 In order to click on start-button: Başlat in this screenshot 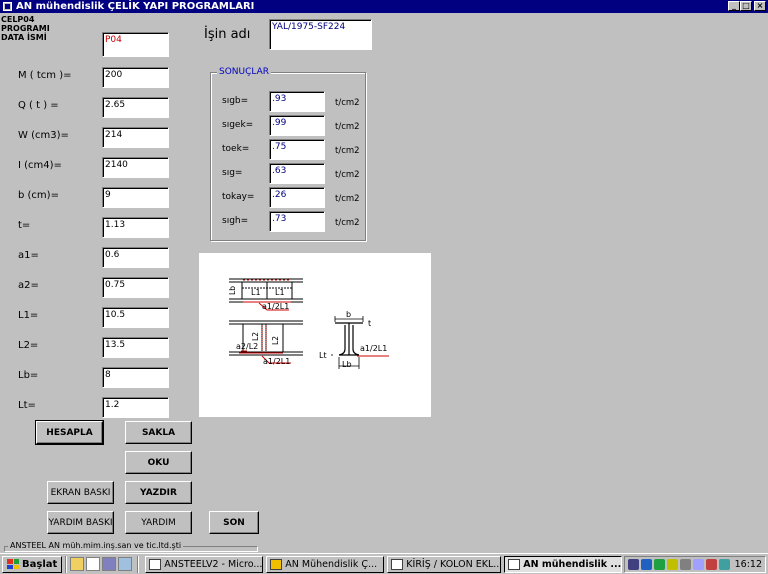, I will do `click(32, 564)`.